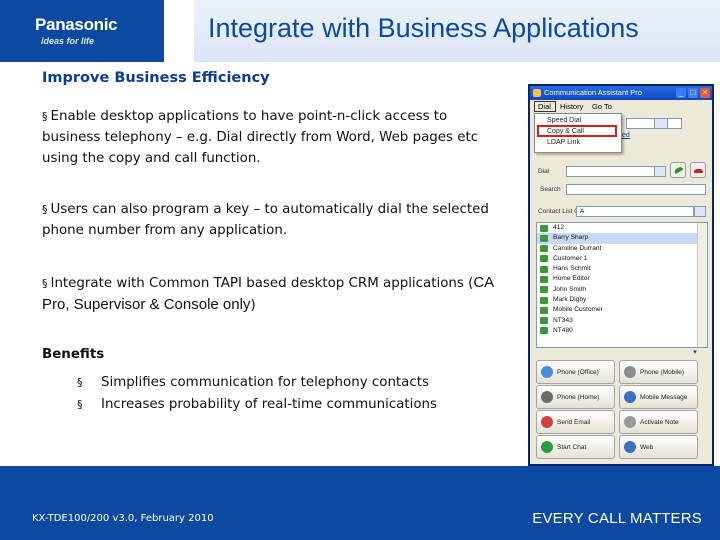 The height and width of the screenshot is (540, 720). I want to click on globe-icon, so click(630, 447).